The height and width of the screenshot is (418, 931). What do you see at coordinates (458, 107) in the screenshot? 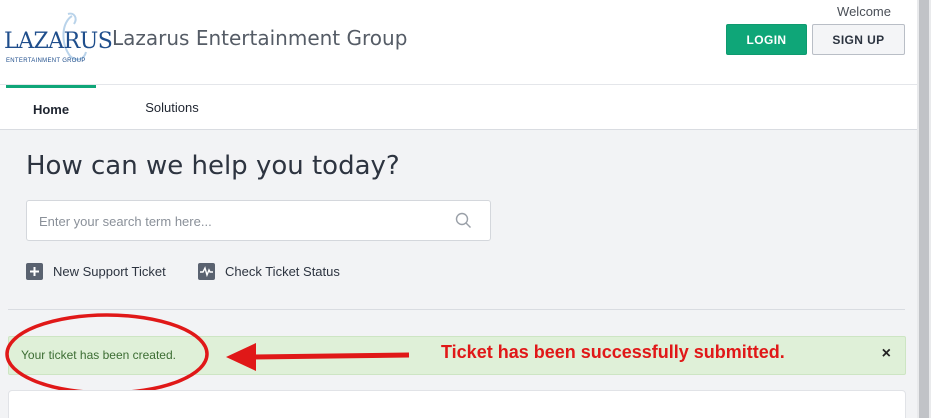
I see `main-nav: Home Solutions` at bounding box center [458, 107].